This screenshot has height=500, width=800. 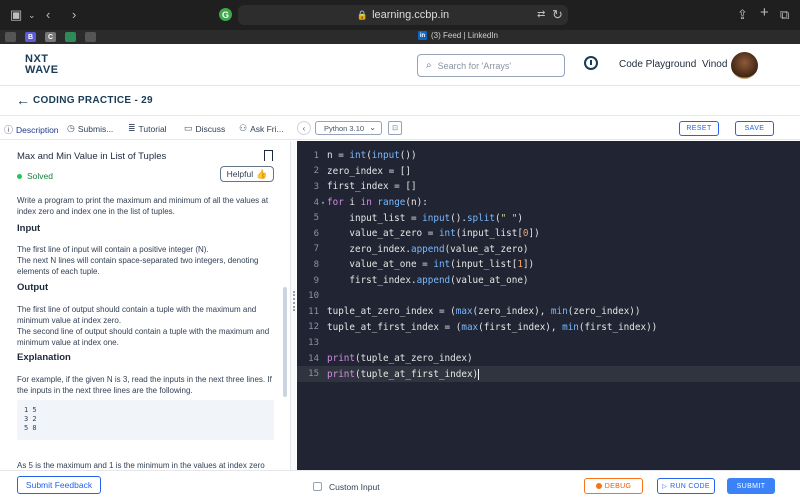 What do you see at coordinates (714, 64) in the screenshot?
I see `user-name: Vinod` at bounding box center [714, 64].